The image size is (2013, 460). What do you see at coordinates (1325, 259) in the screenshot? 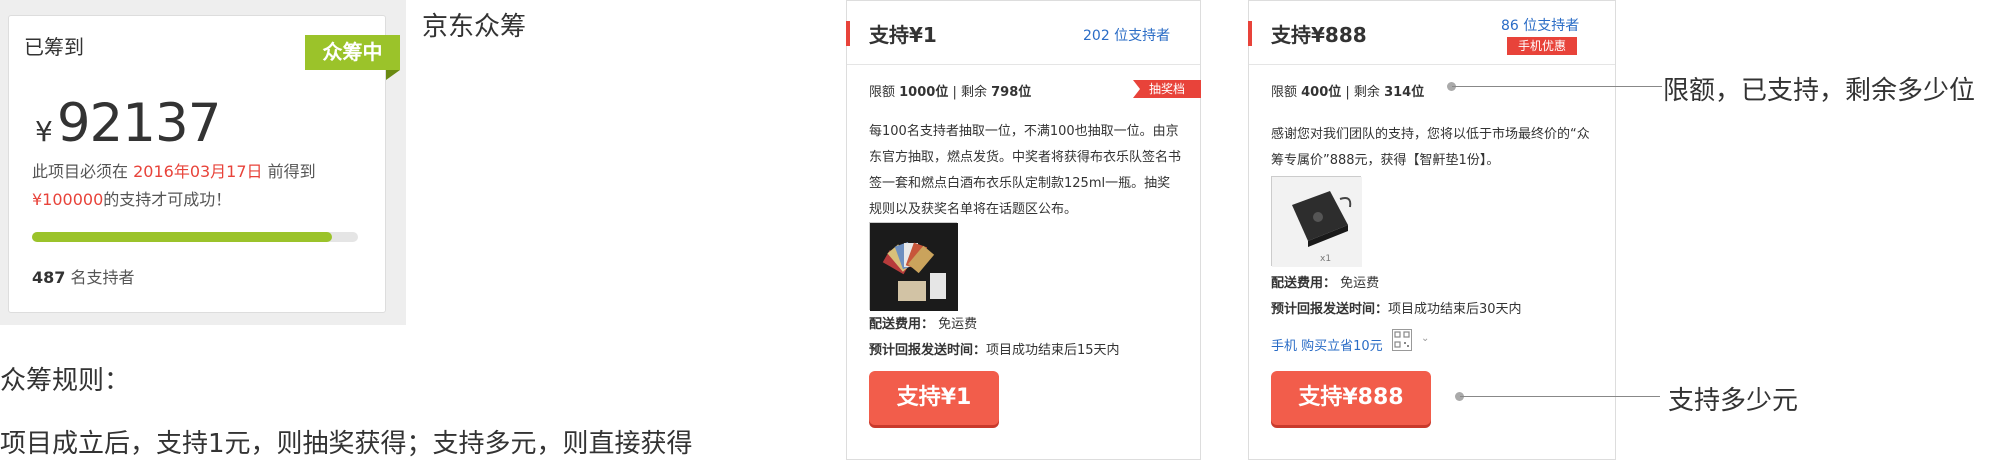
I see `photo-caption: x1` at bounding box center [1325, 259].